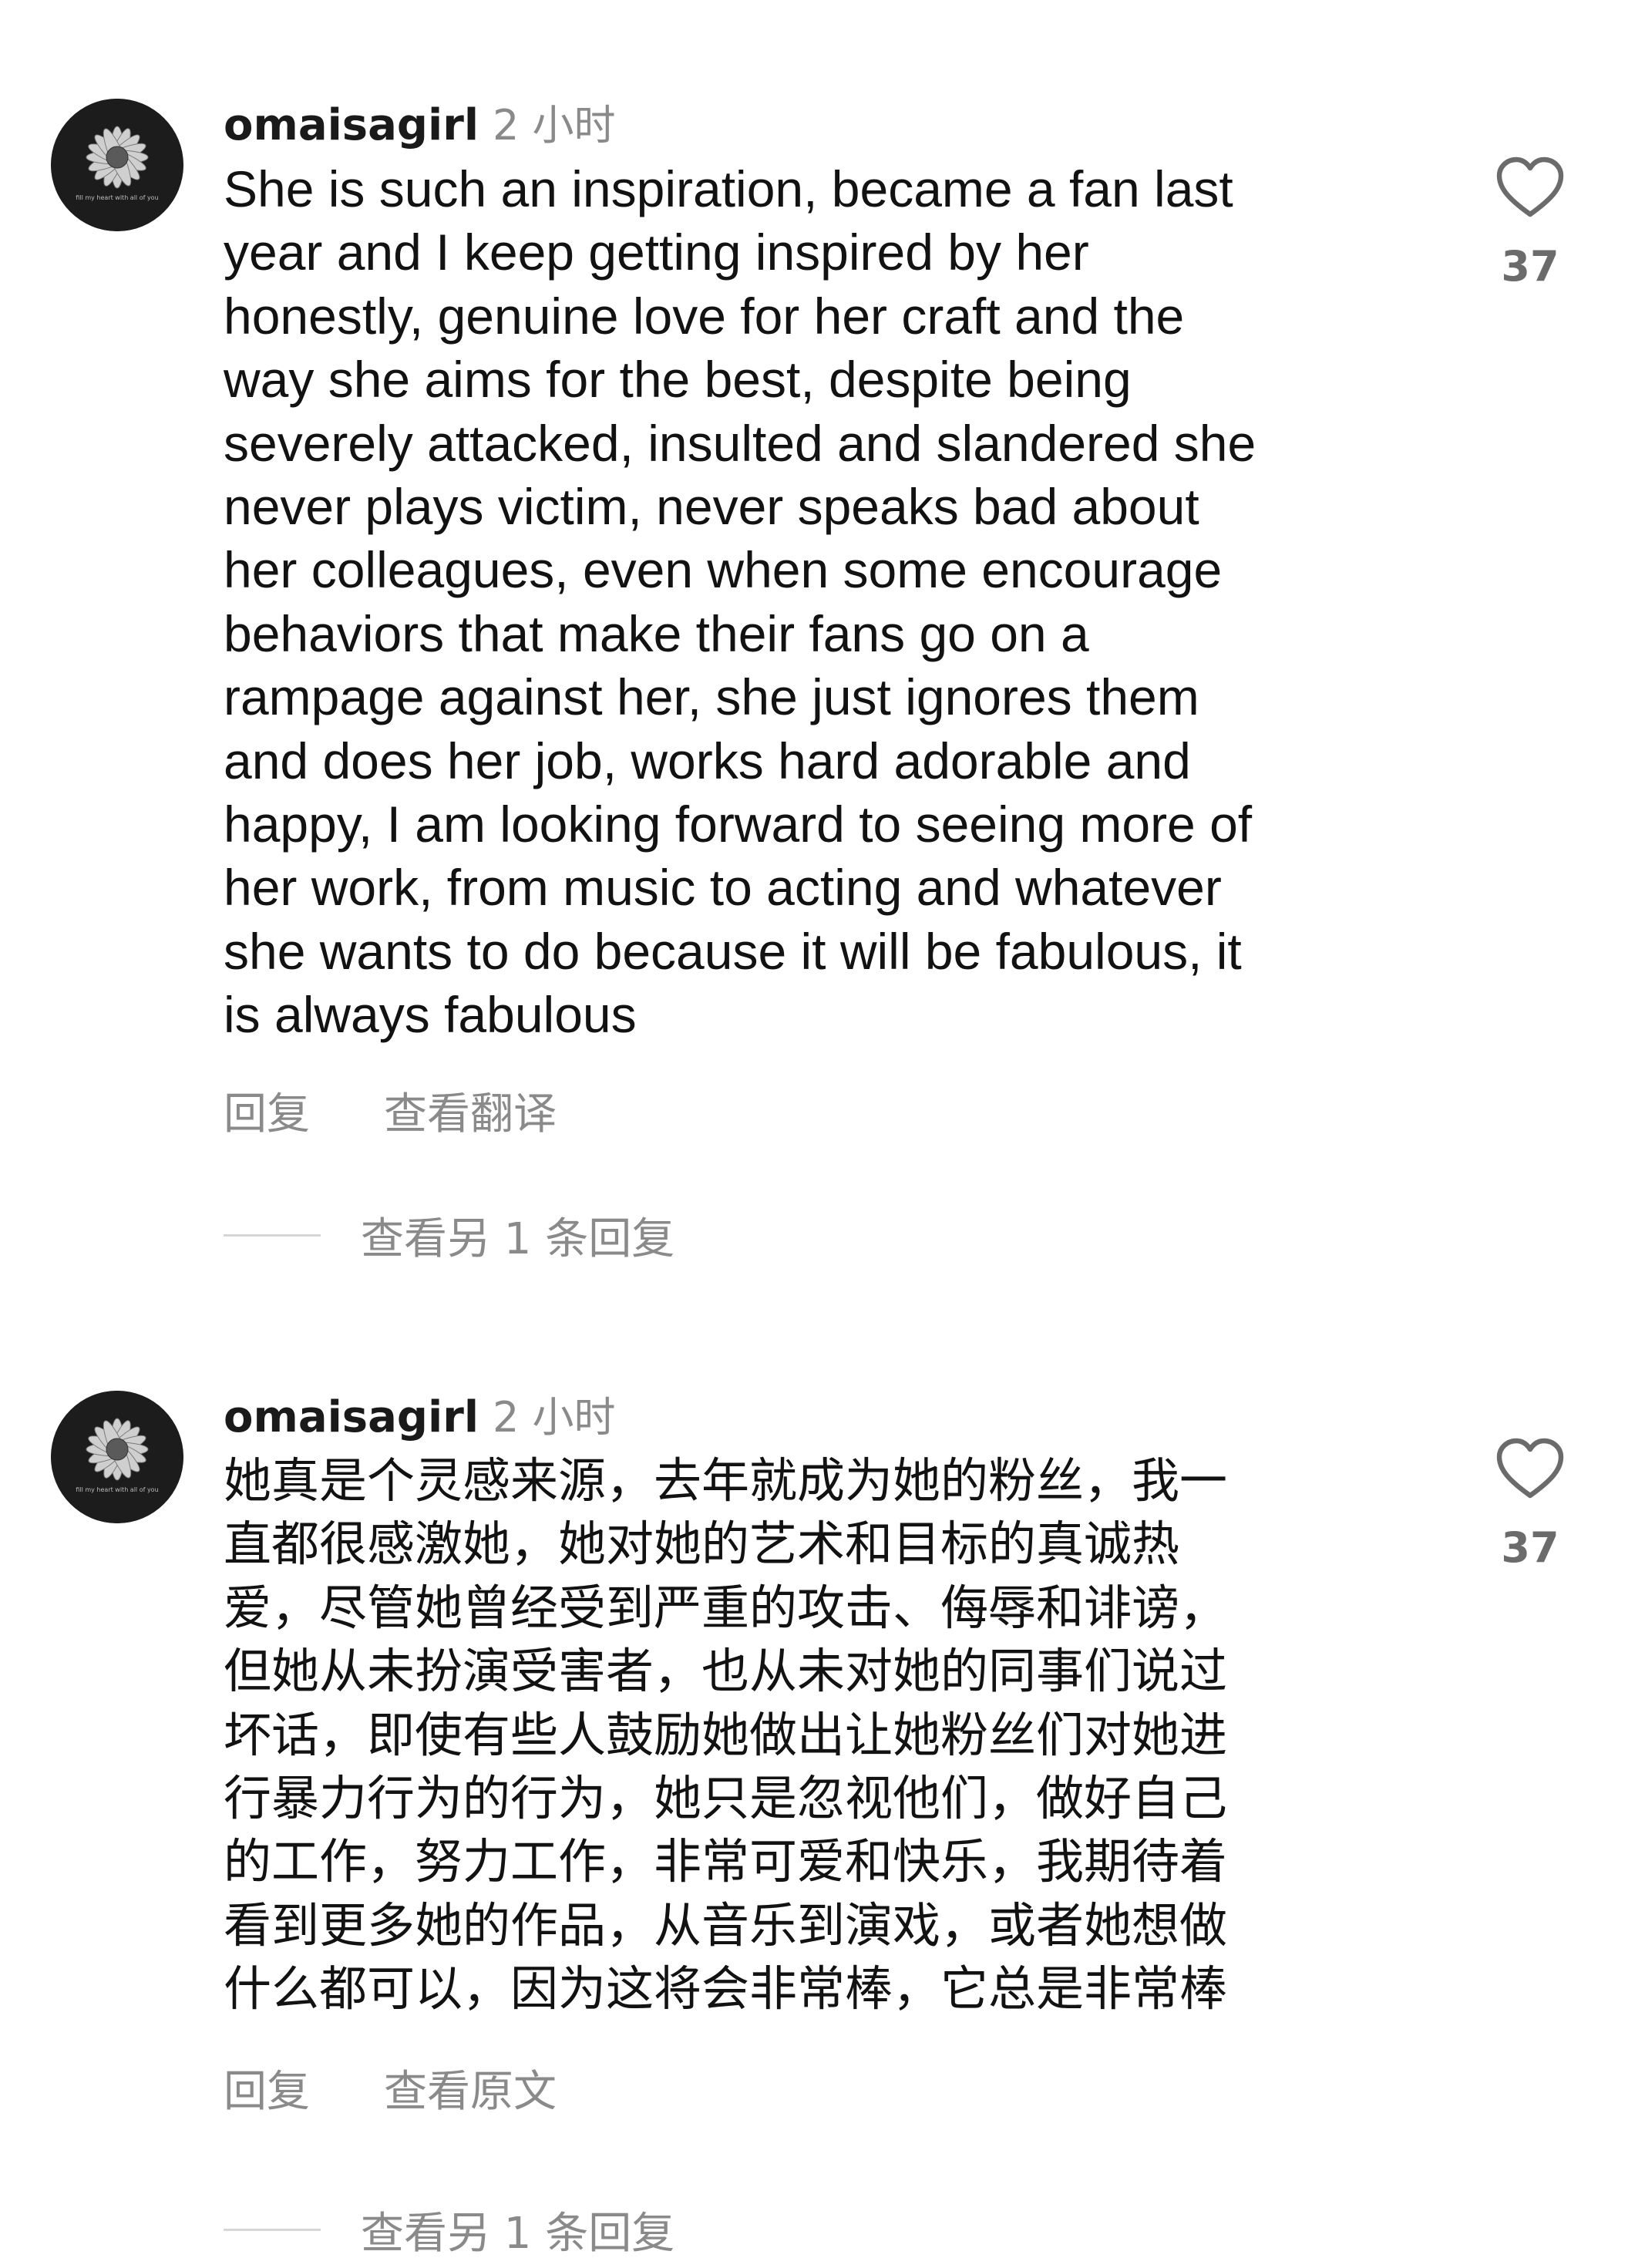 This screenshot has width=1645, height=2268. I want to click on comment-actions: 回复 查看翻译, so click(390, 1110).